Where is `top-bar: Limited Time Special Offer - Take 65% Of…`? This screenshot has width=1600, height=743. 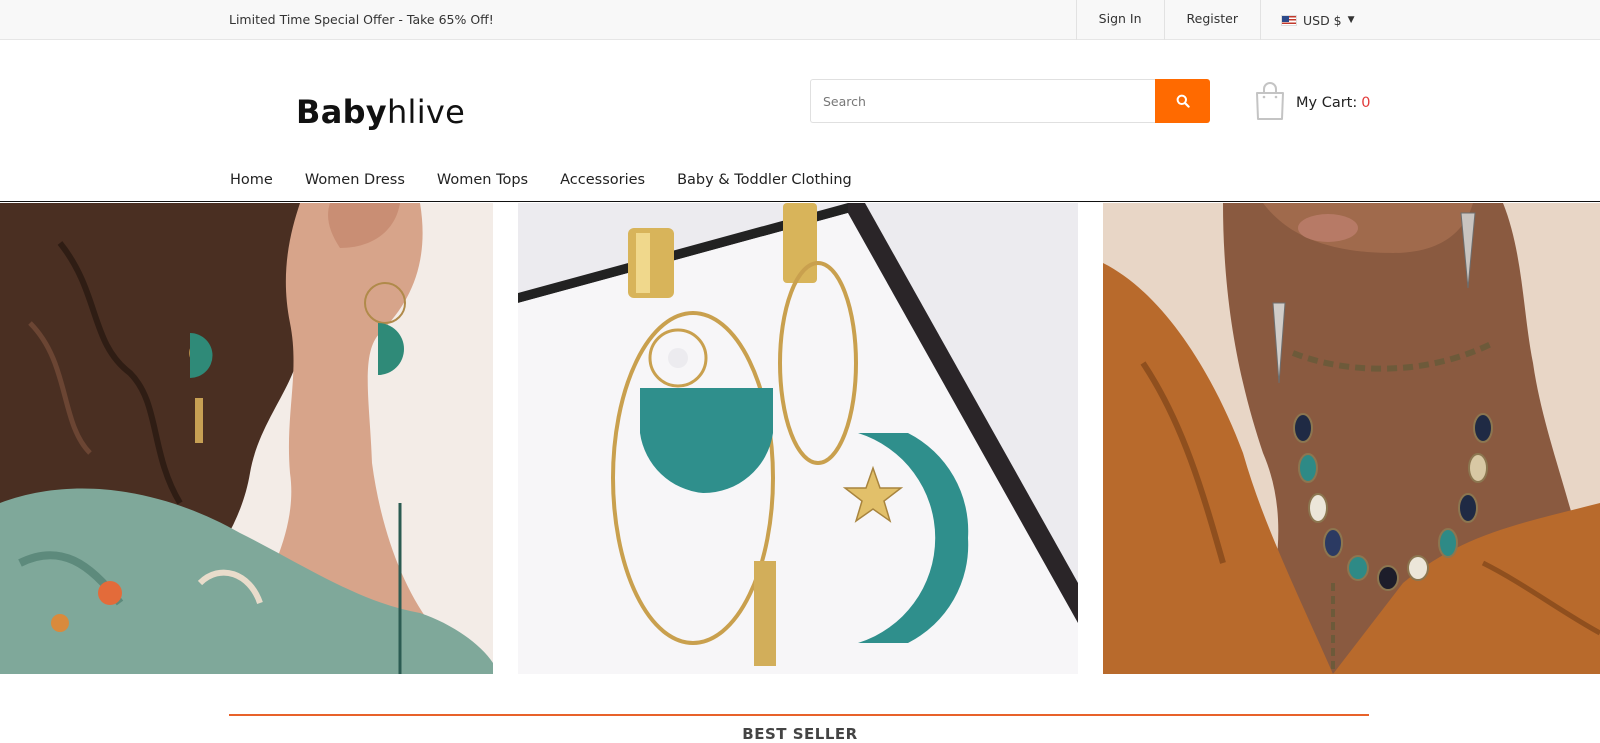
top-bar: Limited Time Special Offer - Take 65% Of… is located at coordinates (800, 20).